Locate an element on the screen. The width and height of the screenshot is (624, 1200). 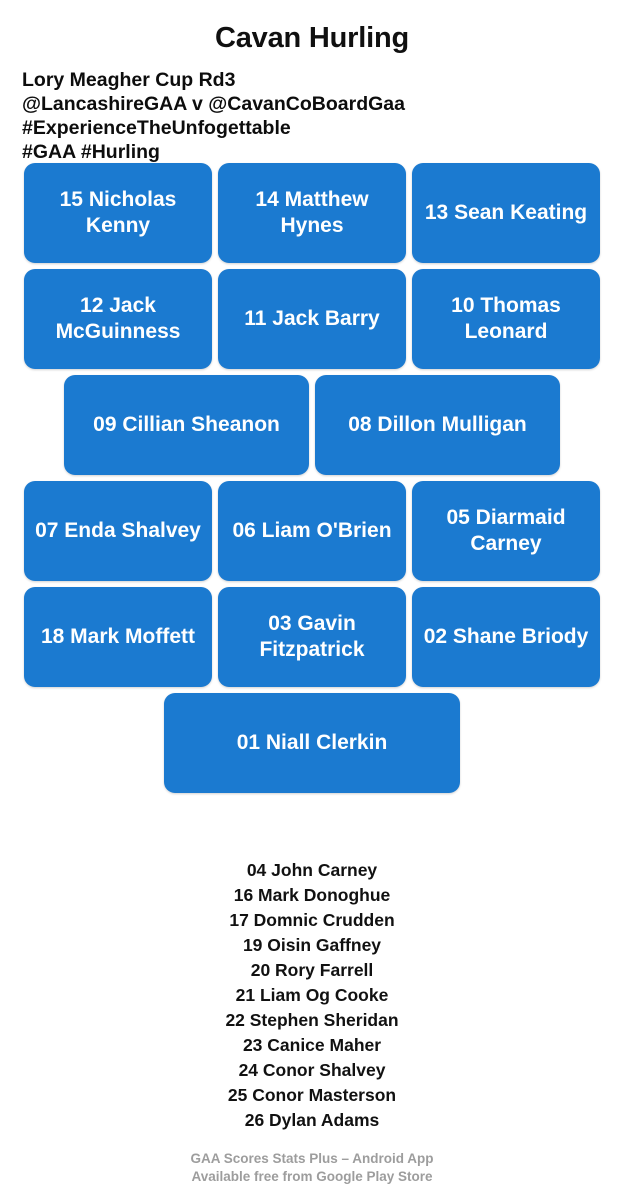
meta-line-fixture: @LancashireGAA v @CavanCoBoardGaa is located at coordinates (214, 104).